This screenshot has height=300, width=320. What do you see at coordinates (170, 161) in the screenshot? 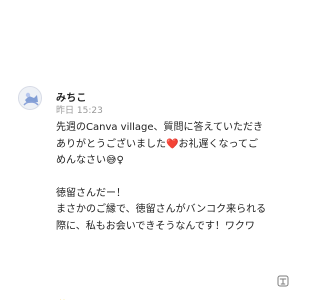
I see `message-line-3: めんなさい😅♀` at bounding box center [170, 161].